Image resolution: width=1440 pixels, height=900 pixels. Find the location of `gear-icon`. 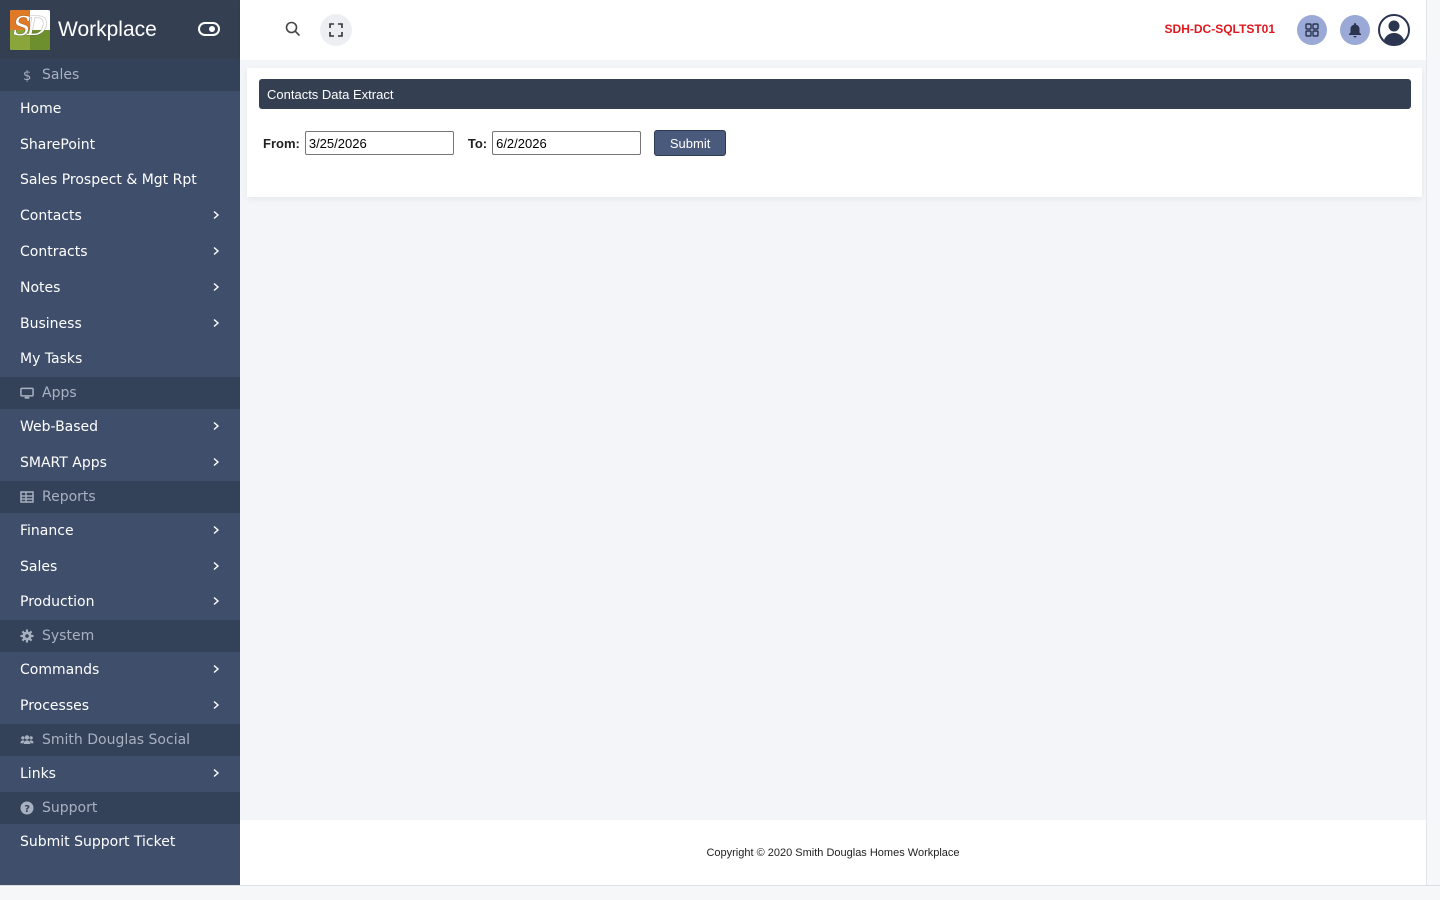

gear-icon is located at coordinates (27, 636).